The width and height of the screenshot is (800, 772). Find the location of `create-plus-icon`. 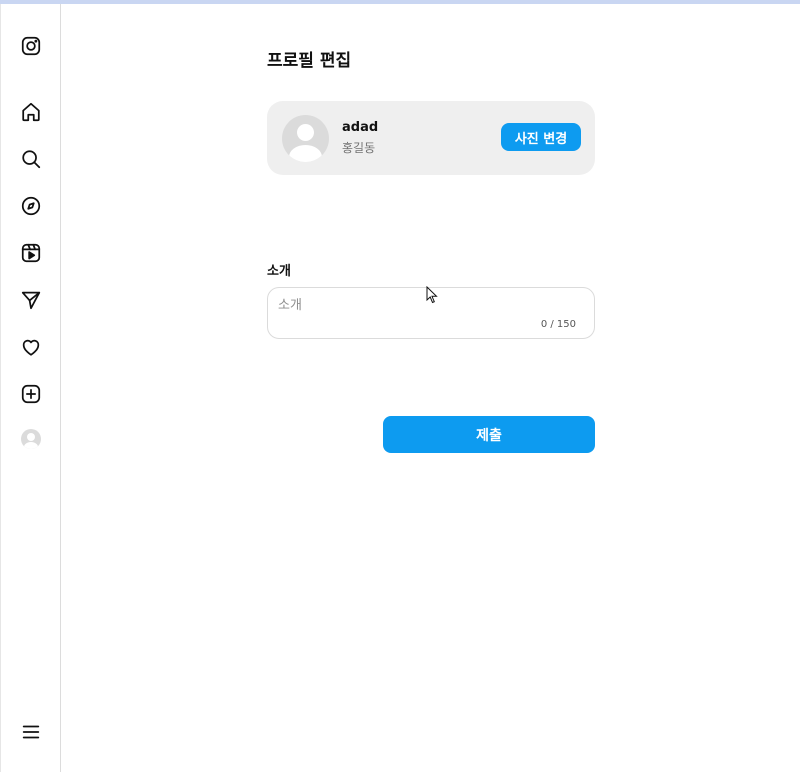

create-plus-icon is located at coordinates (31, 394).